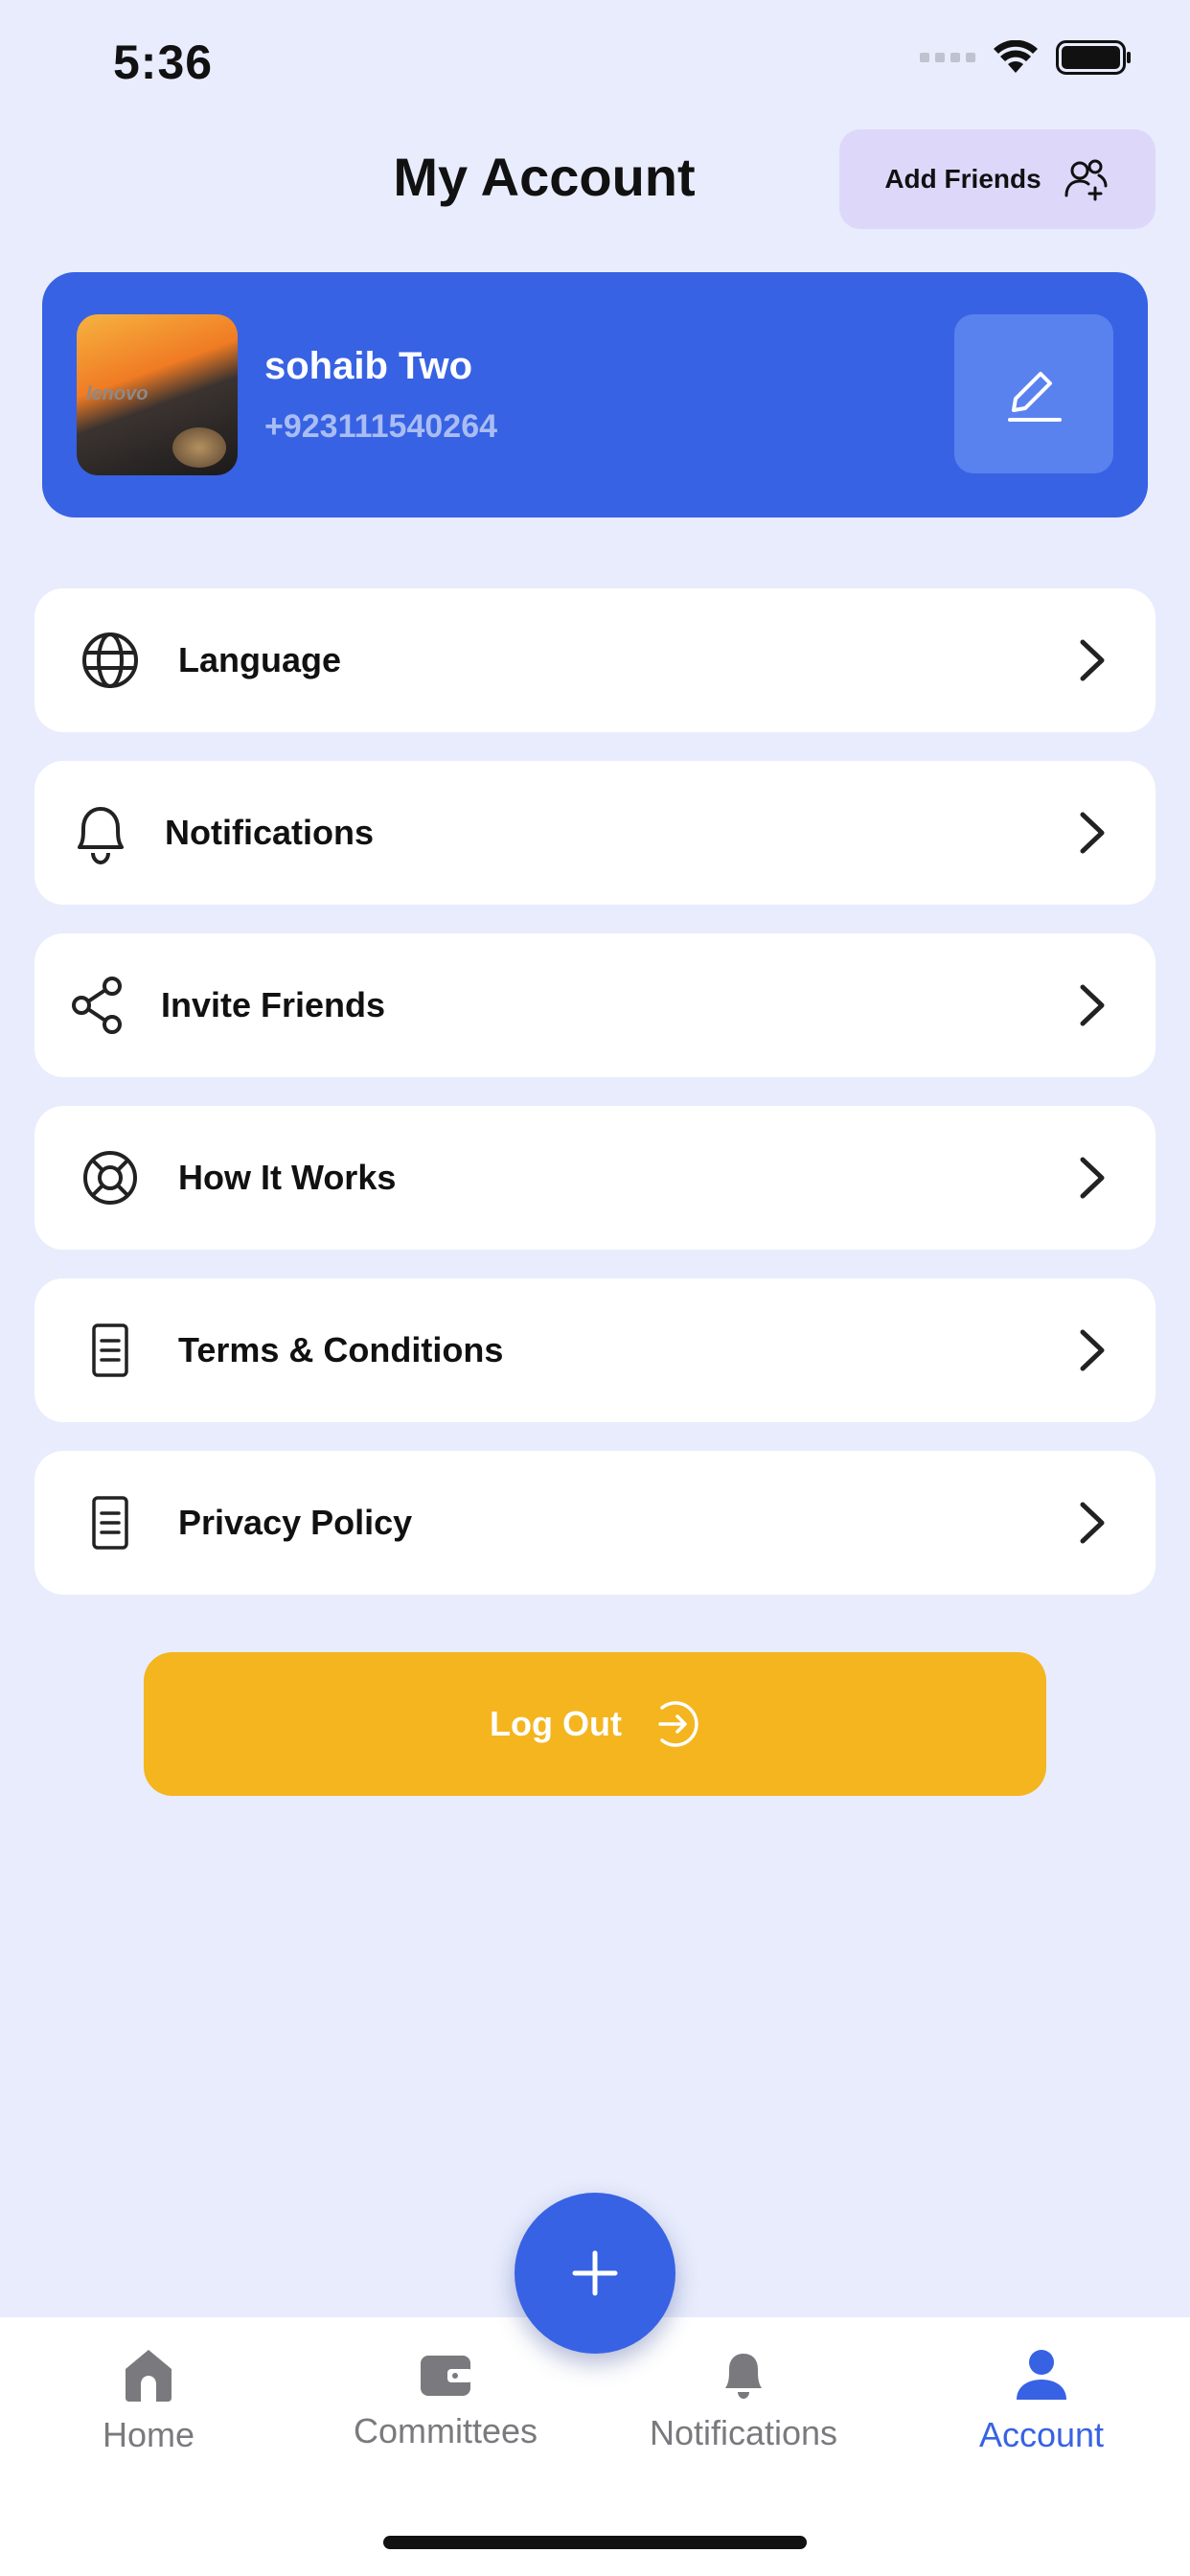 This screenshot has height=2576, width=1190. Describe the element at coordinates (1086, 180) in the screenshot. I see `add-friends-icon` at that location.